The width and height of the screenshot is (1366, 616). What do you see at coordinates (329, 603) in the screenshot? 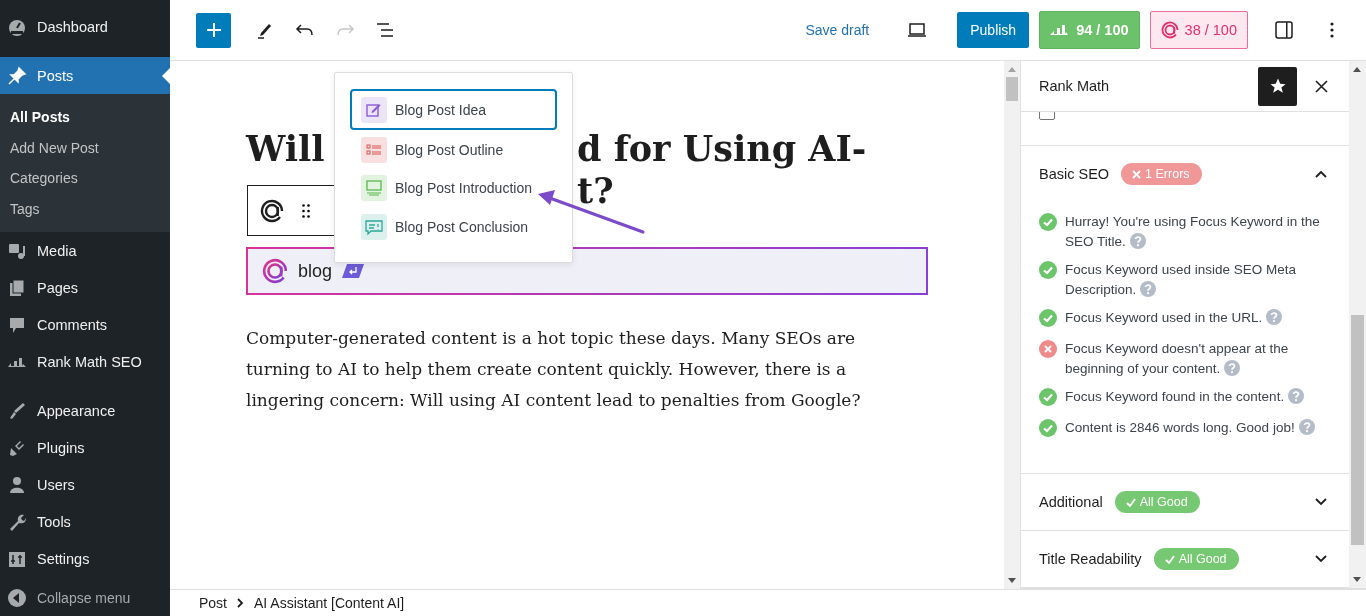
I see `breadcrumb-link: AI Assistant [Content AI]` at bounding box center [329, 603].